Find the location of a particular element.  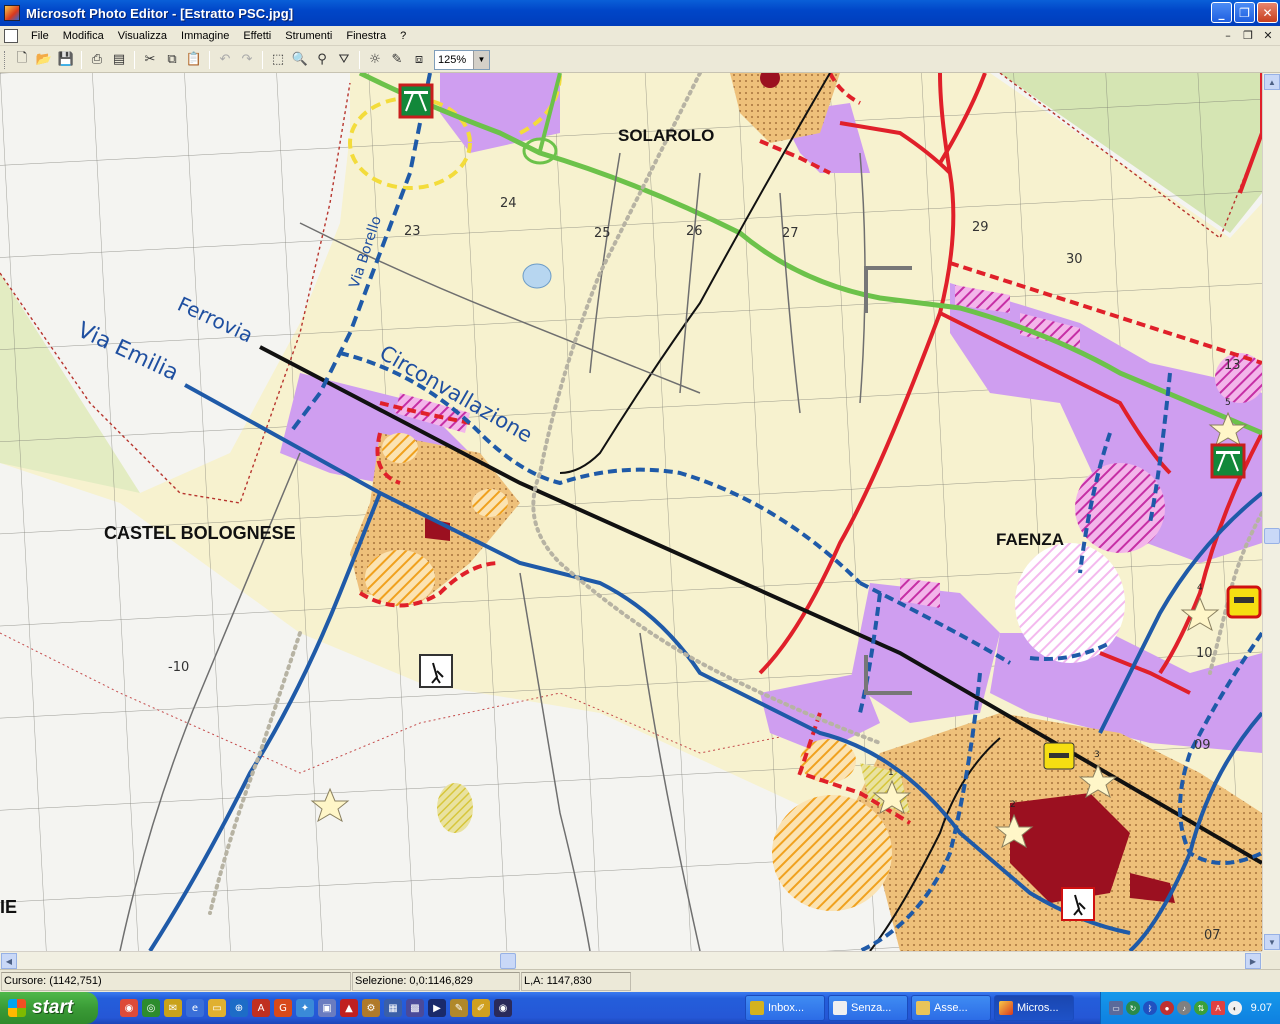

gc-icon: G is located at coordinates (283, 1008).